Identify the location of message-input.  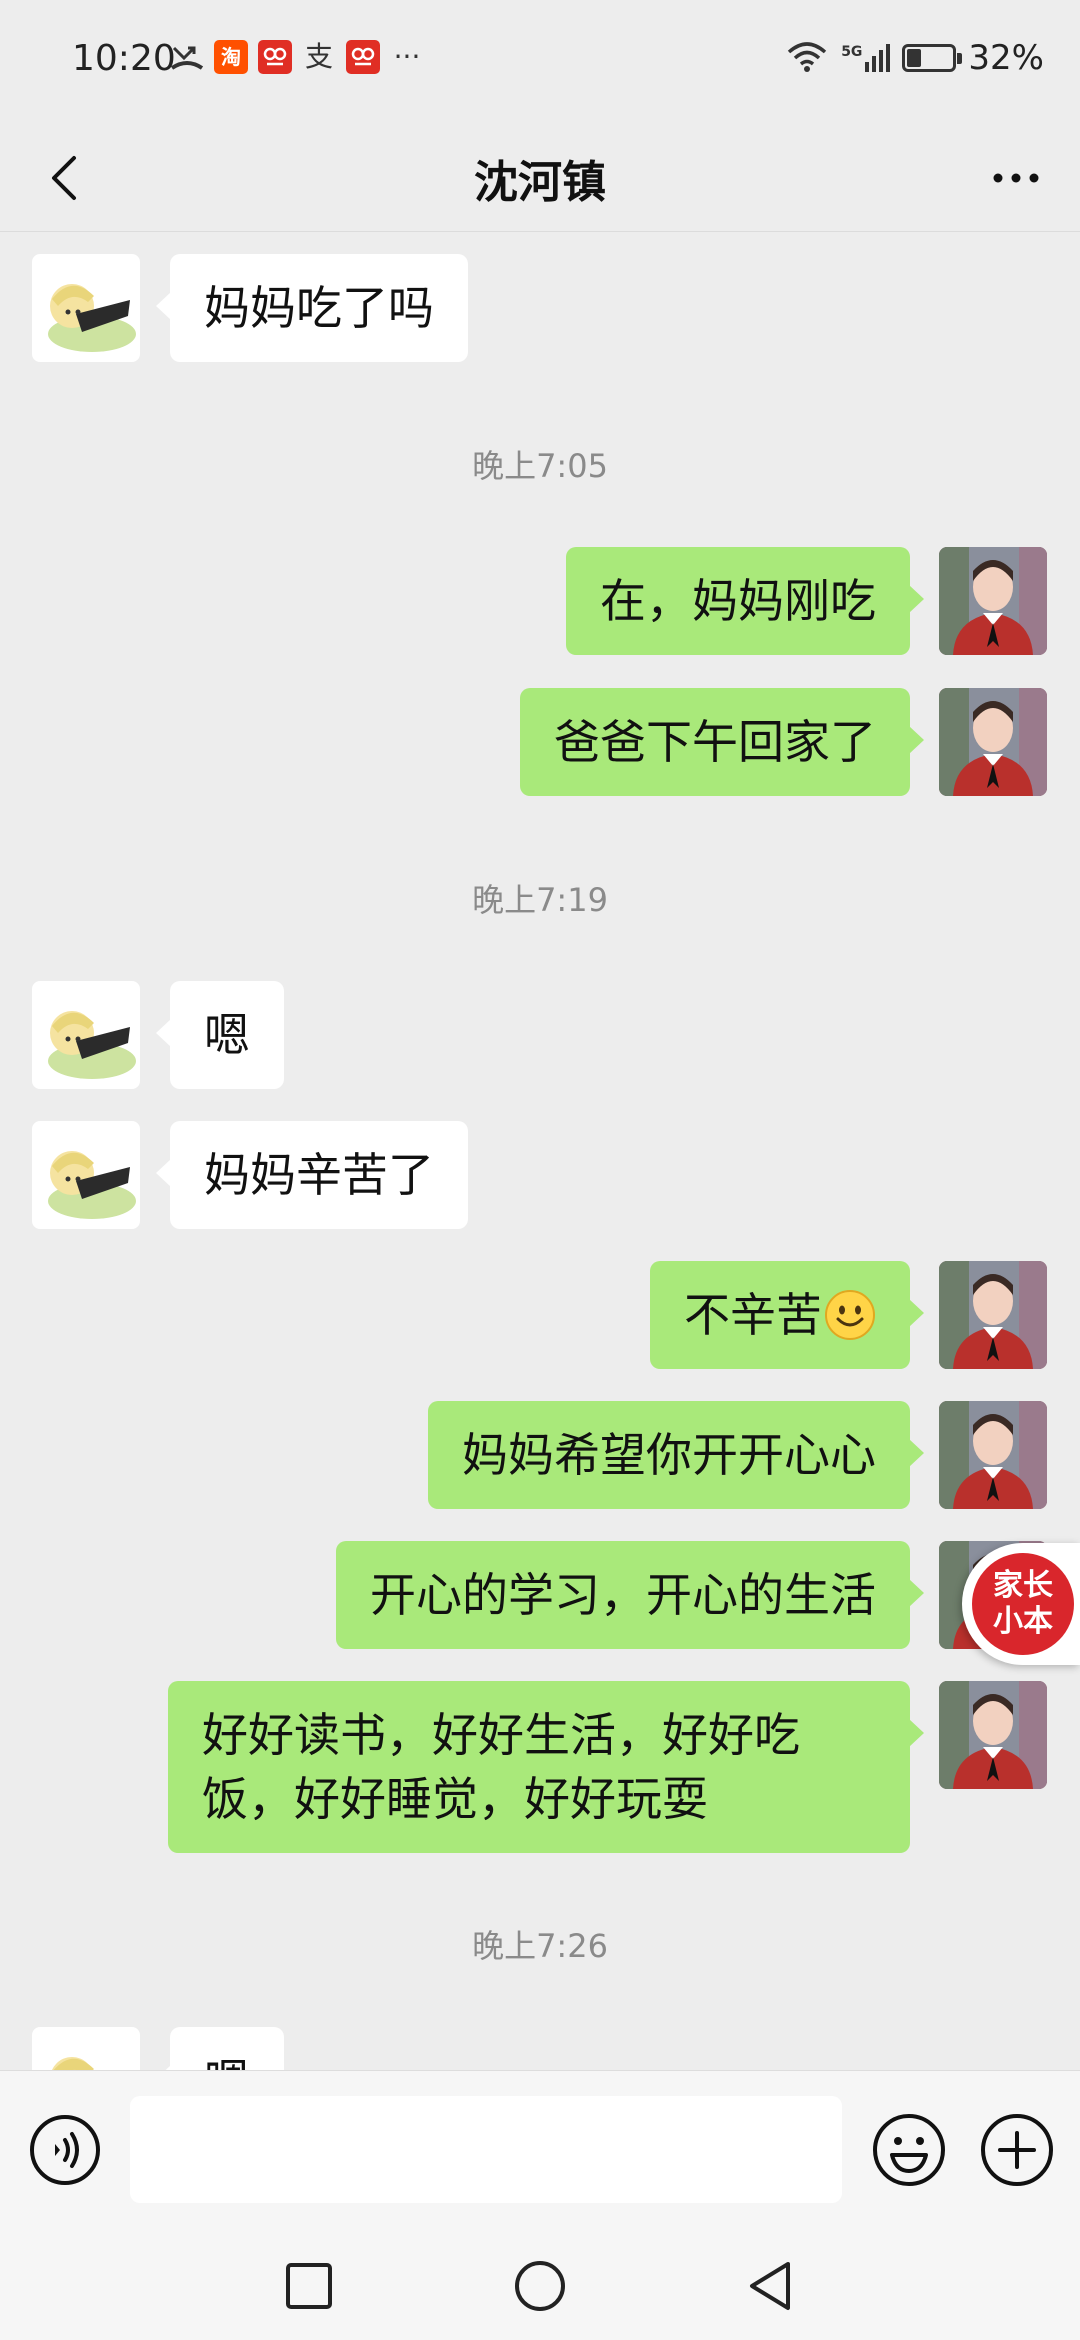
(486, 2149).